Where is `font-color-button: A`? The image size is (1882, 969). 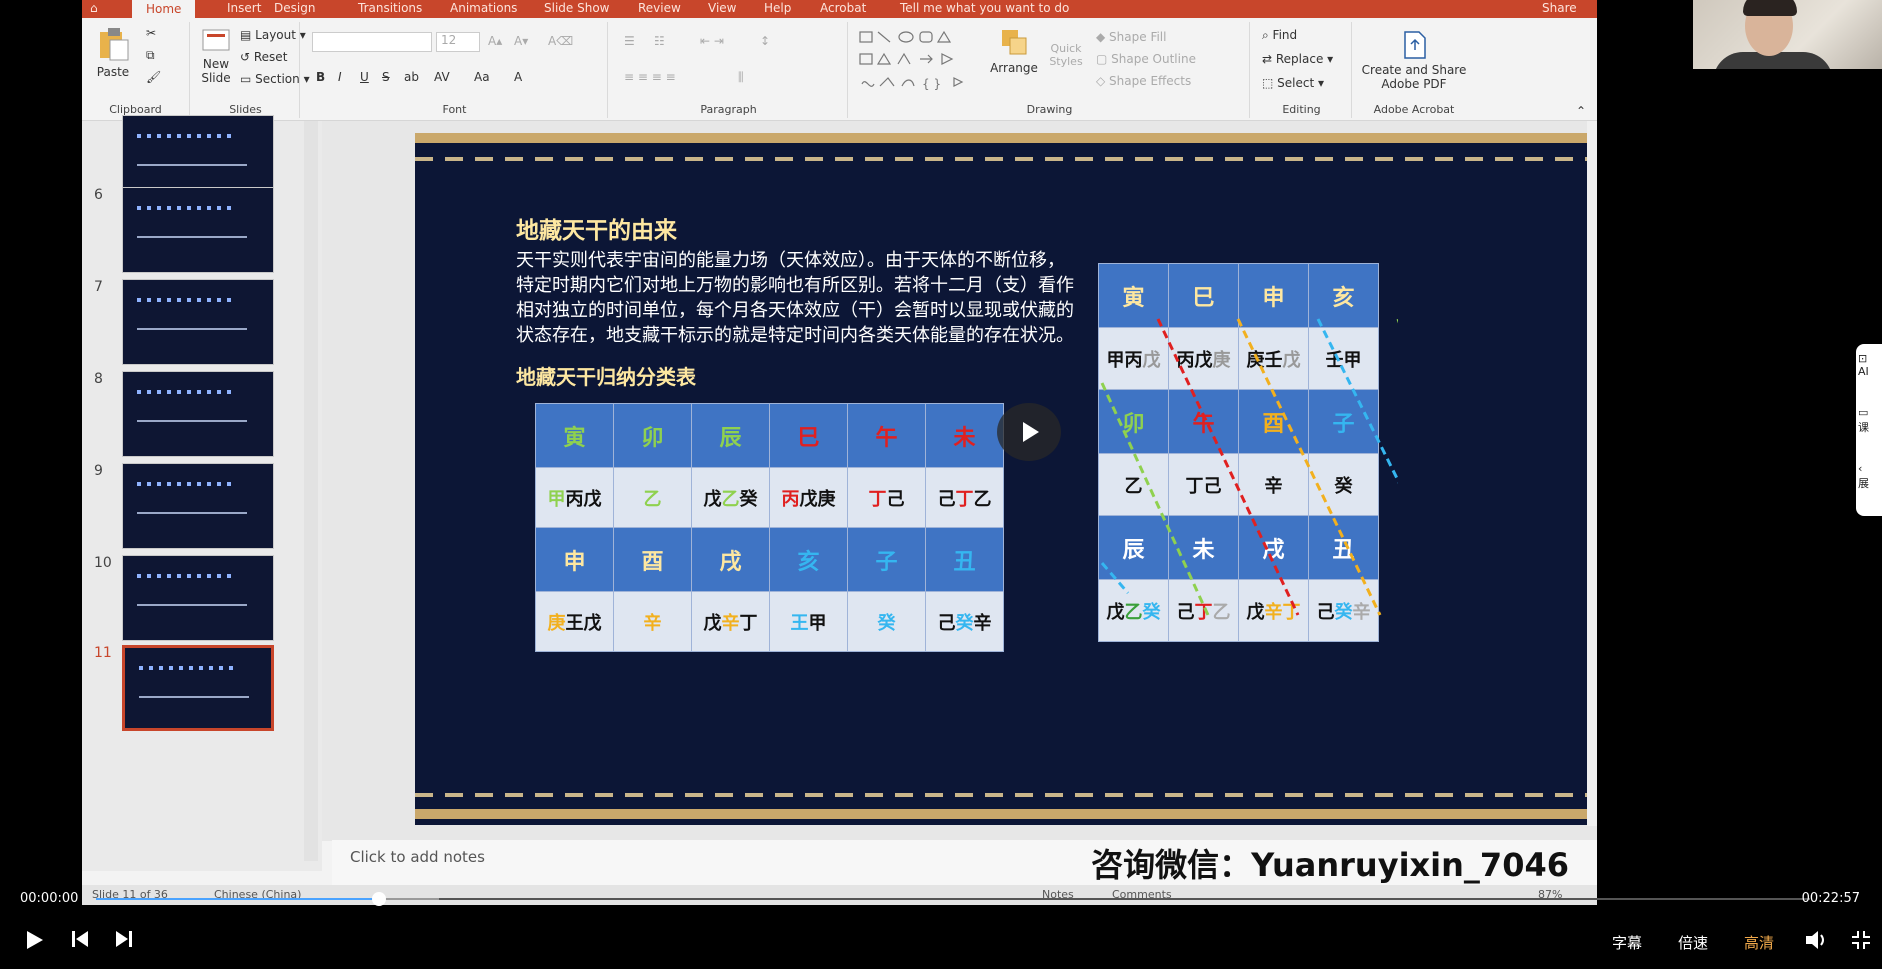
font-color-button: A is located at coordinates (518, 77).